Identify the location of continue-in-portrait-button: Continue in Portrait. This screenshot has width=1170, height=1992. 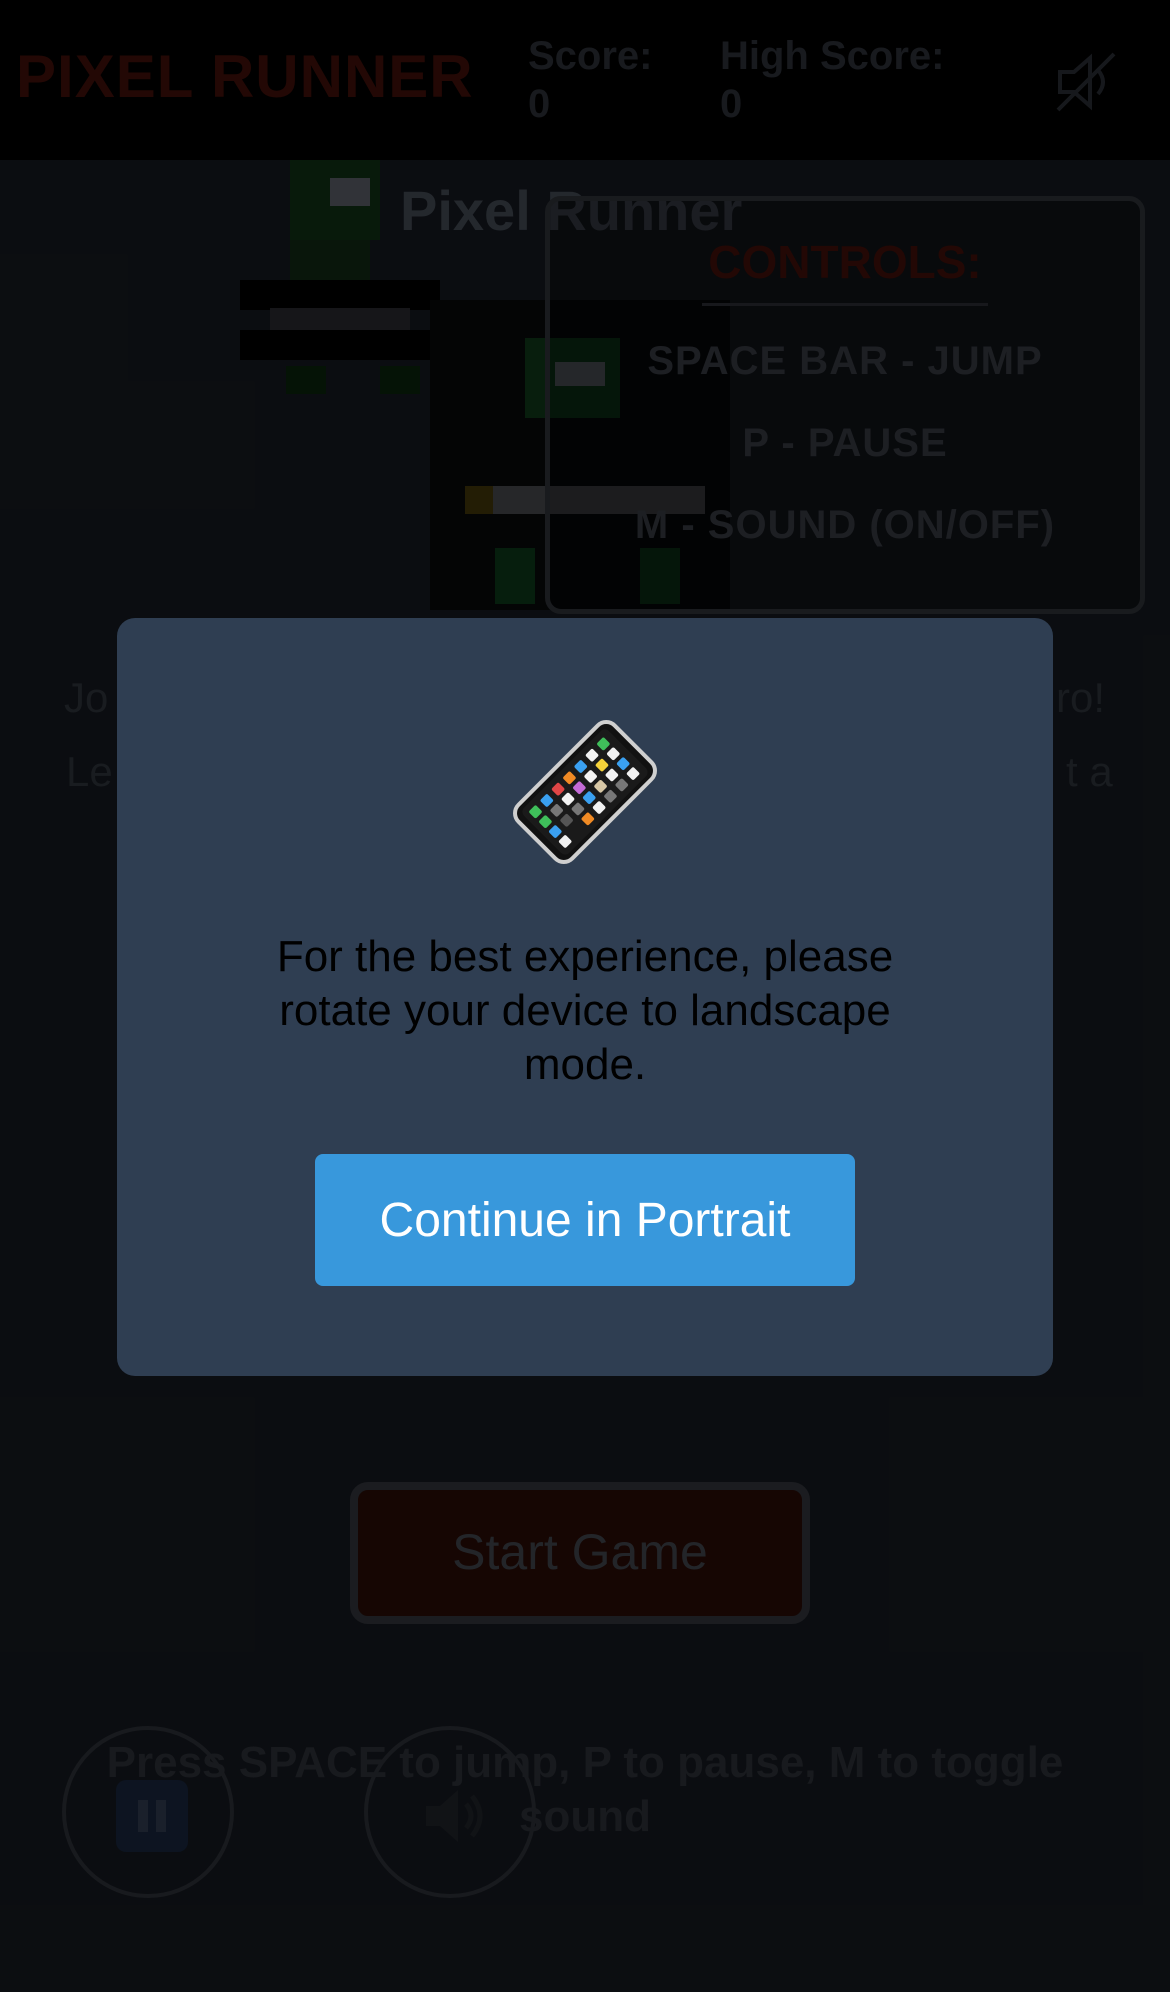
(585, 1220).